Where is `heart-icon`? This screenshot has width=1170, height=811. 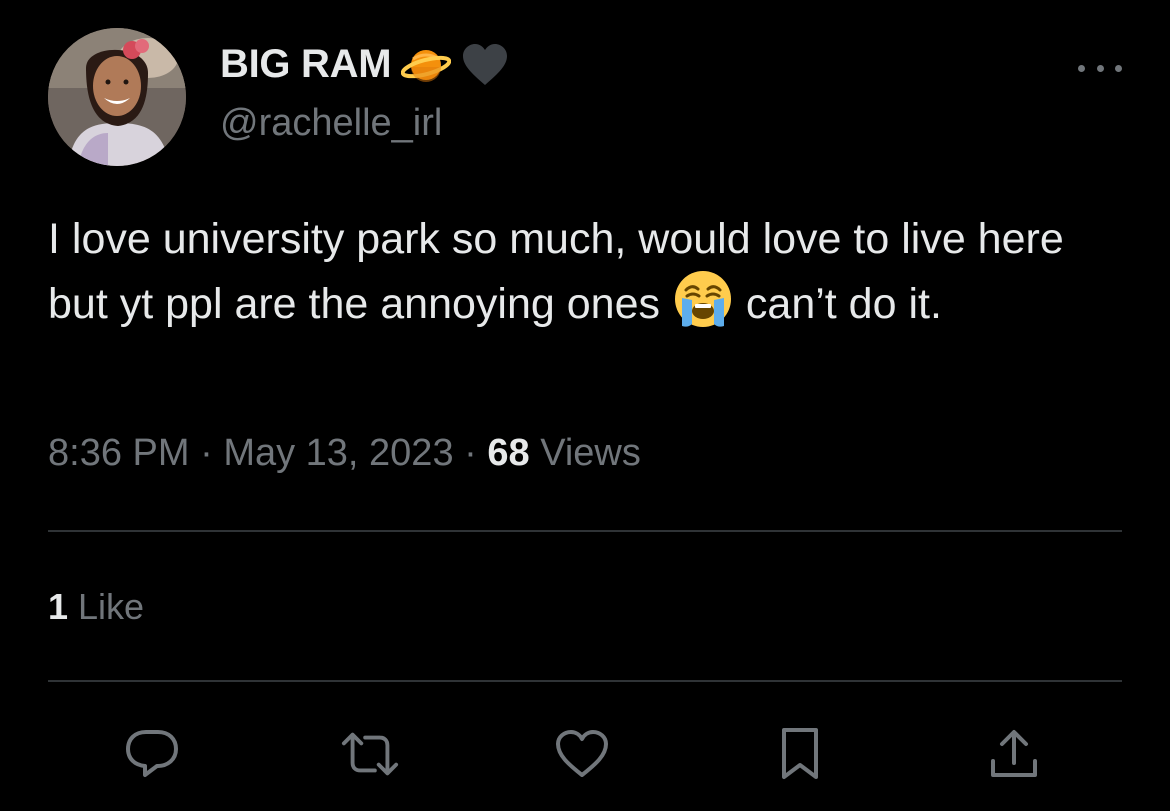 heart-icon is located at coordinates (582, 753).